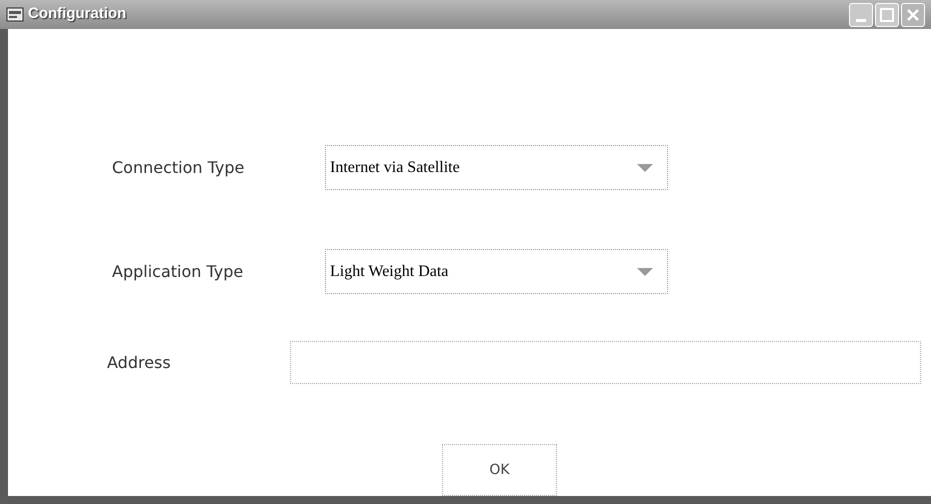 This screenshot has width=931, height=504. Describe the element at coordinates (496, 167) in the screenshot. I see `dropdown: Internet via Satellite` at that location.